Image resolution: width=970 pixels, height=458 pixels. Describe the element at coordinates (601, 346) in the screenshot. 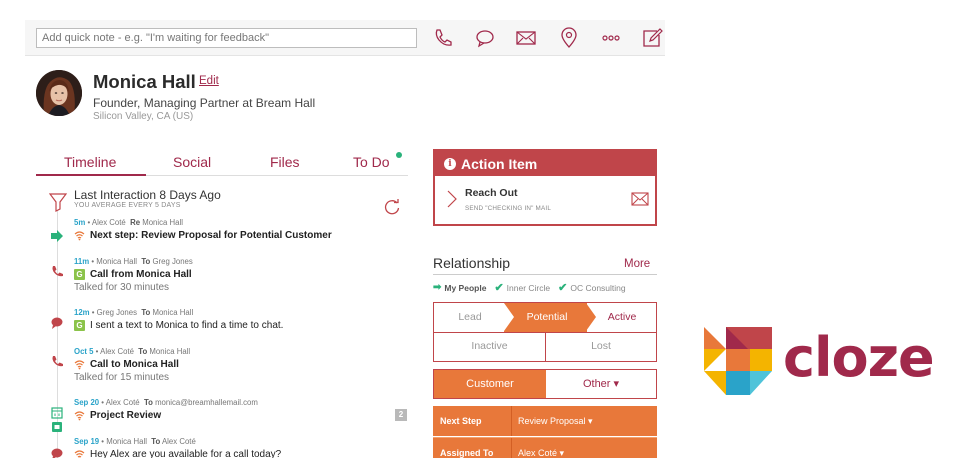

I see `stage-lost: Lost` at that location.